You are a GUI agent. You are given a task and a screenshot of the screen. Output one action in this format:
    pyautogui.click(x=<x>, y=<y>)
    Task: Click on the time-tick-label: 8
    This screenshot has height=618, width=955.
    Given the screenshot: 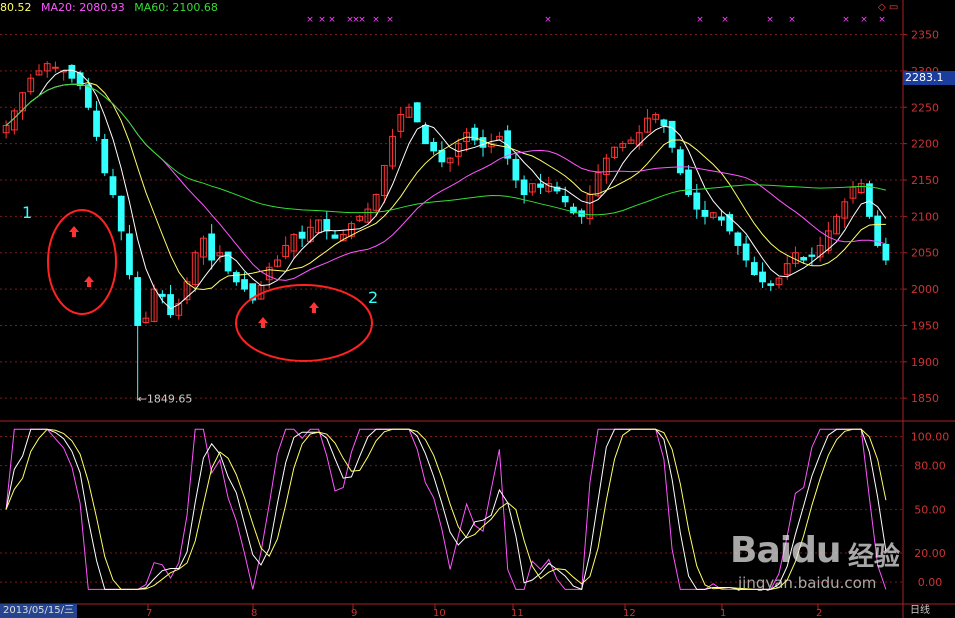 What is the action you would take?
    pyautogui.click(x=254, y=613)
    